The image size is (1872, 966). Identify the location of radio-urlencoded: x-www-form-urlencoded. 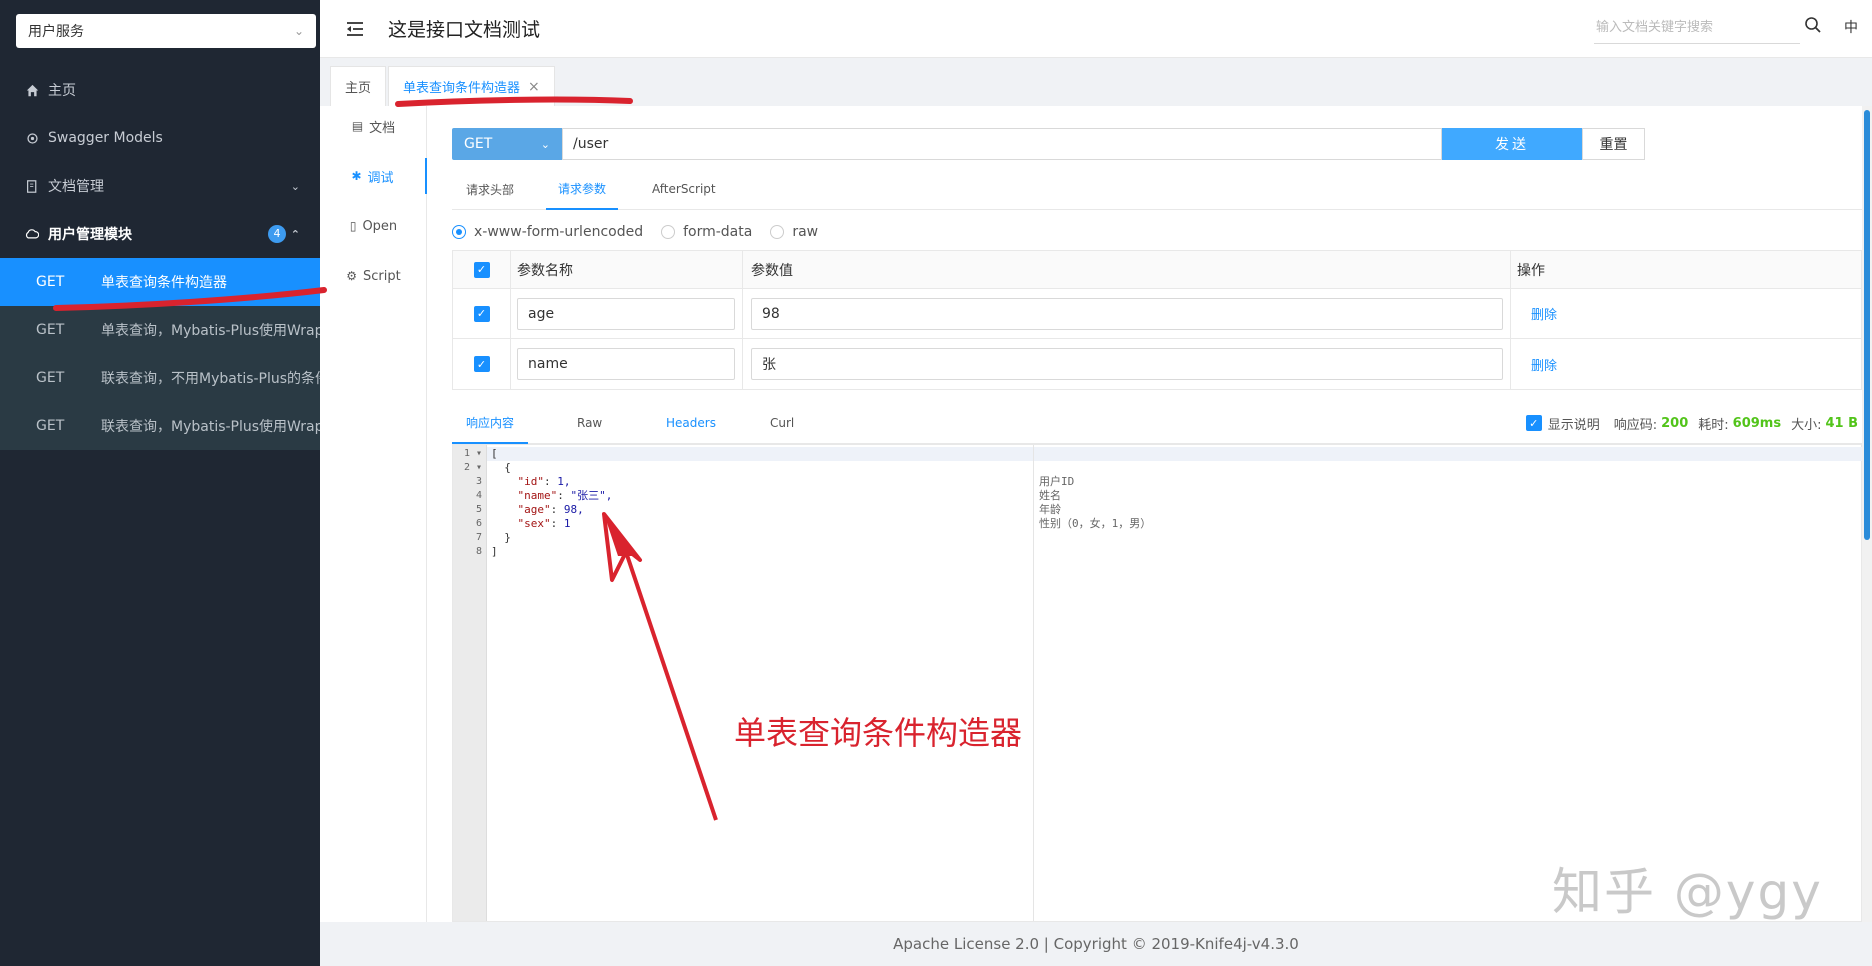
(547, 232).